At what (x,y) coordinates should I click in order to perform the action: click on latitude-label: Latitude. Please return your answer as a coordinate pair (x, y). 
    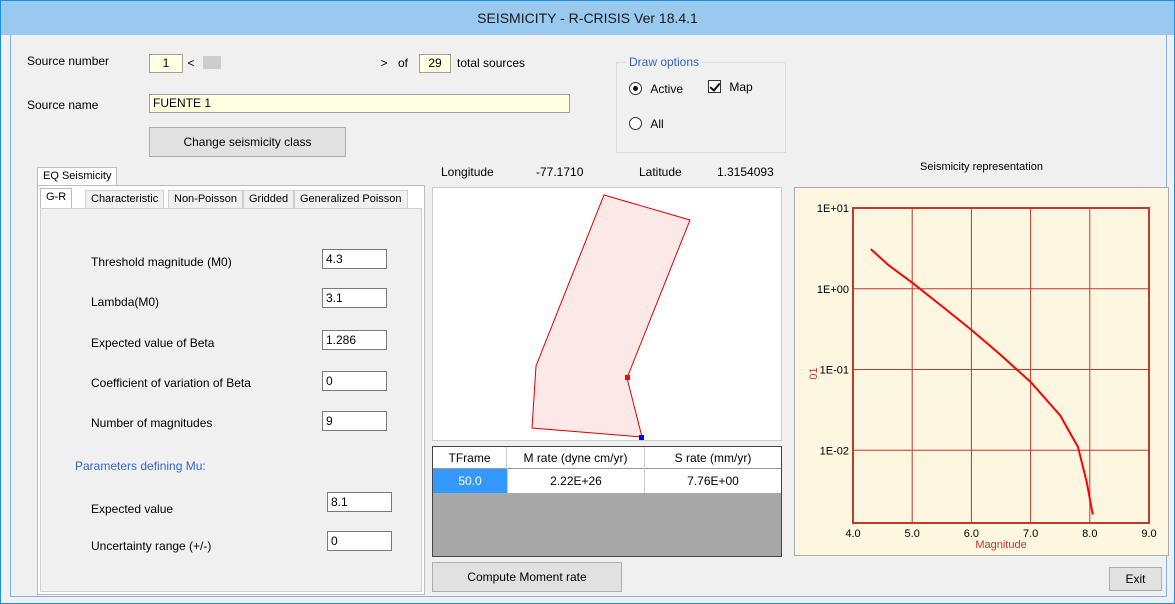
    Looking at the image, I should click on (660, 172).